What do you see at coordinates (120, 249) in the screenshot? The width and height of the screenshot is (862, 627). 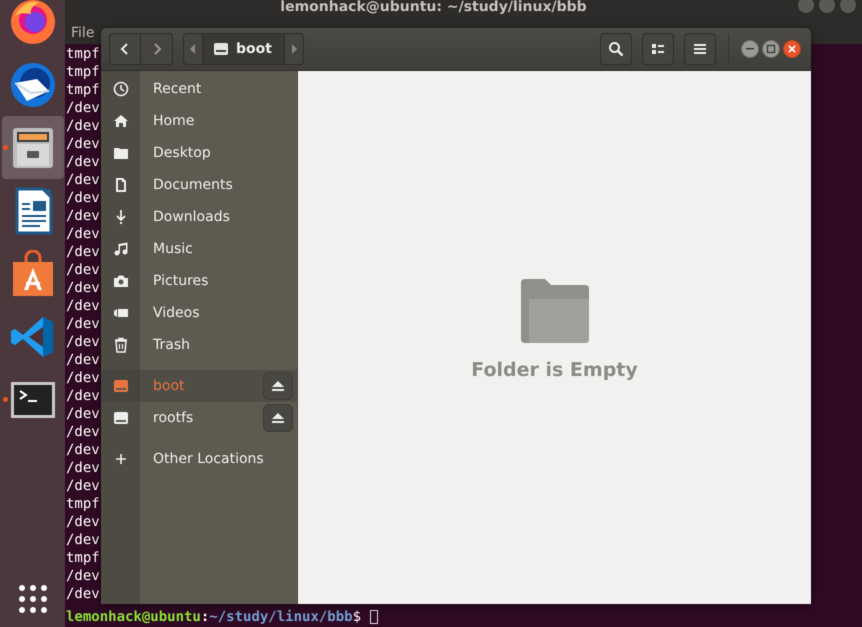 I see `music-note-icon` at bounding box center [120, 249].